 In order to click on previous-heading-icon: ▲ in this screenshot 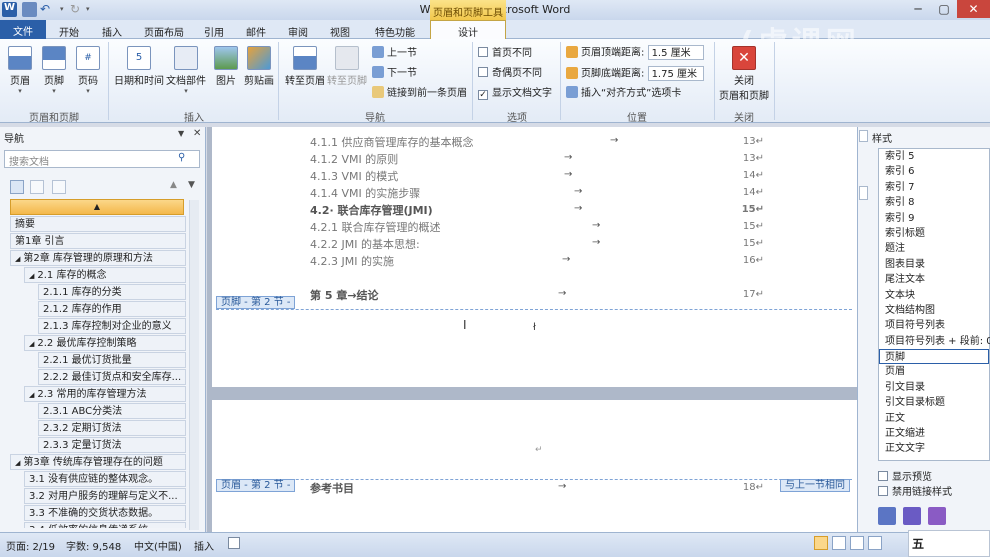, I will do `click(173, 185)`.